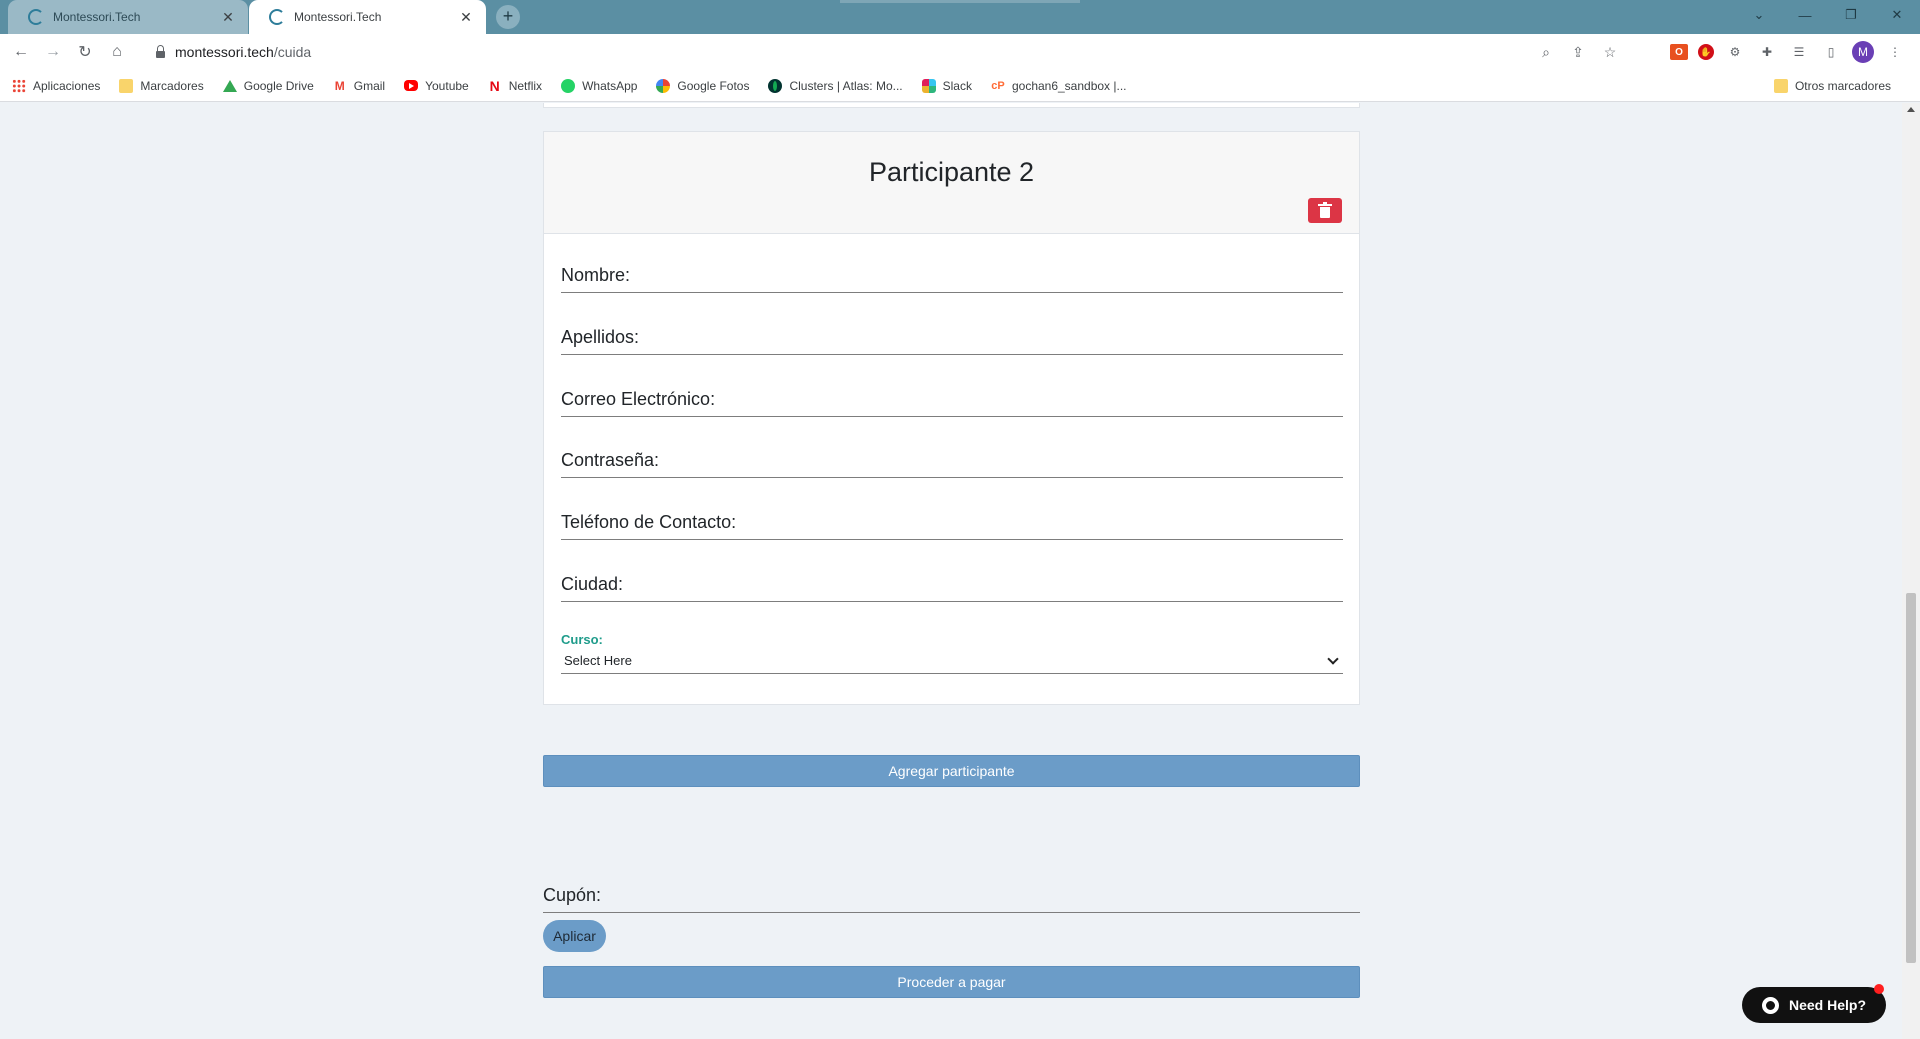 This screenshot has width=1920, height=1039. I want to click on city-field: Ciudad:, so click(952, 584).